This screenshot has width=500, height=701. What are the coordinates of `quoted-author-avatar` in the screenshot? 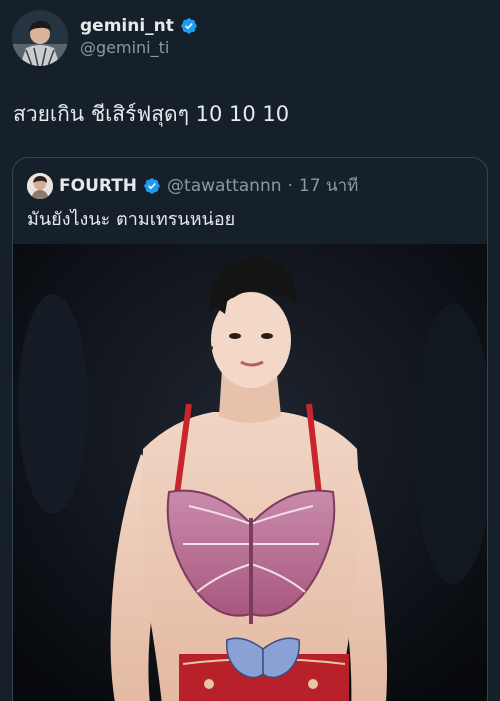 It's located at (40, 185).